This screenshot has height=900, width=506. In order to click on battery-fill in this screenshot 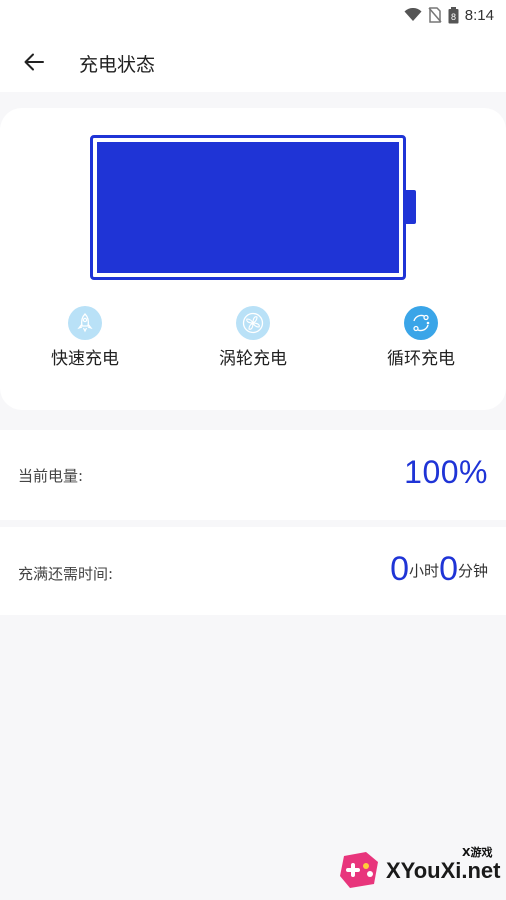, I will do `click(248, 207)`.